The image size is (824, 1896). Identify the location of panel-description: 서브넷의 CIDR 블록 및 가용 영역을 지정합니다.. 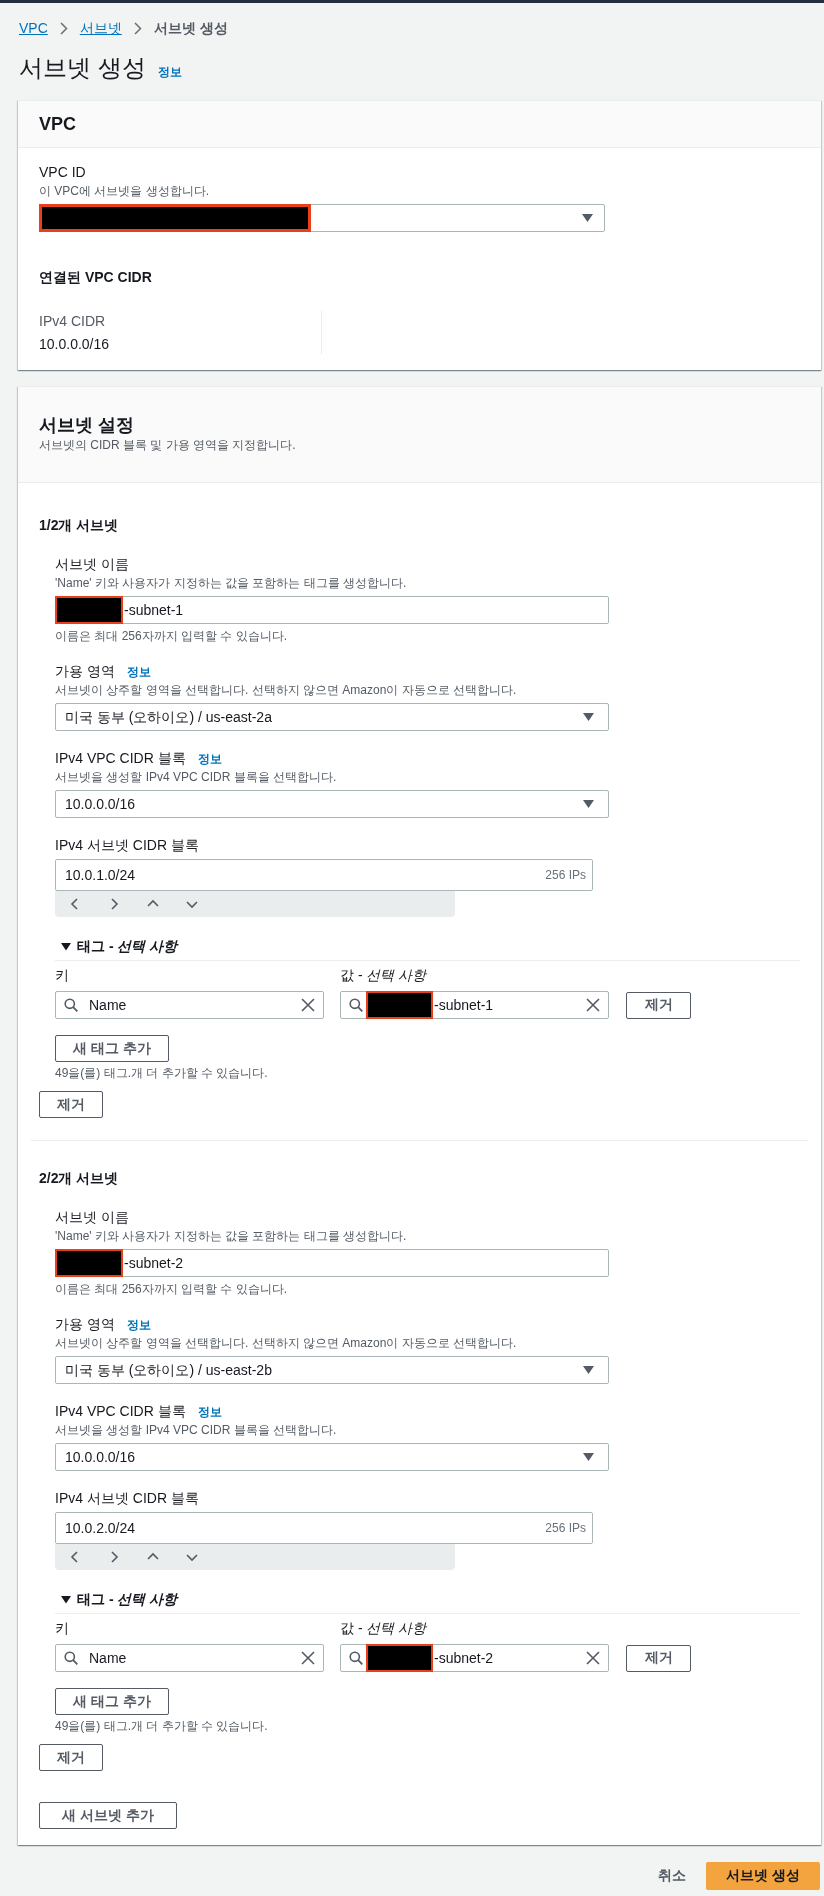
(167, 445).